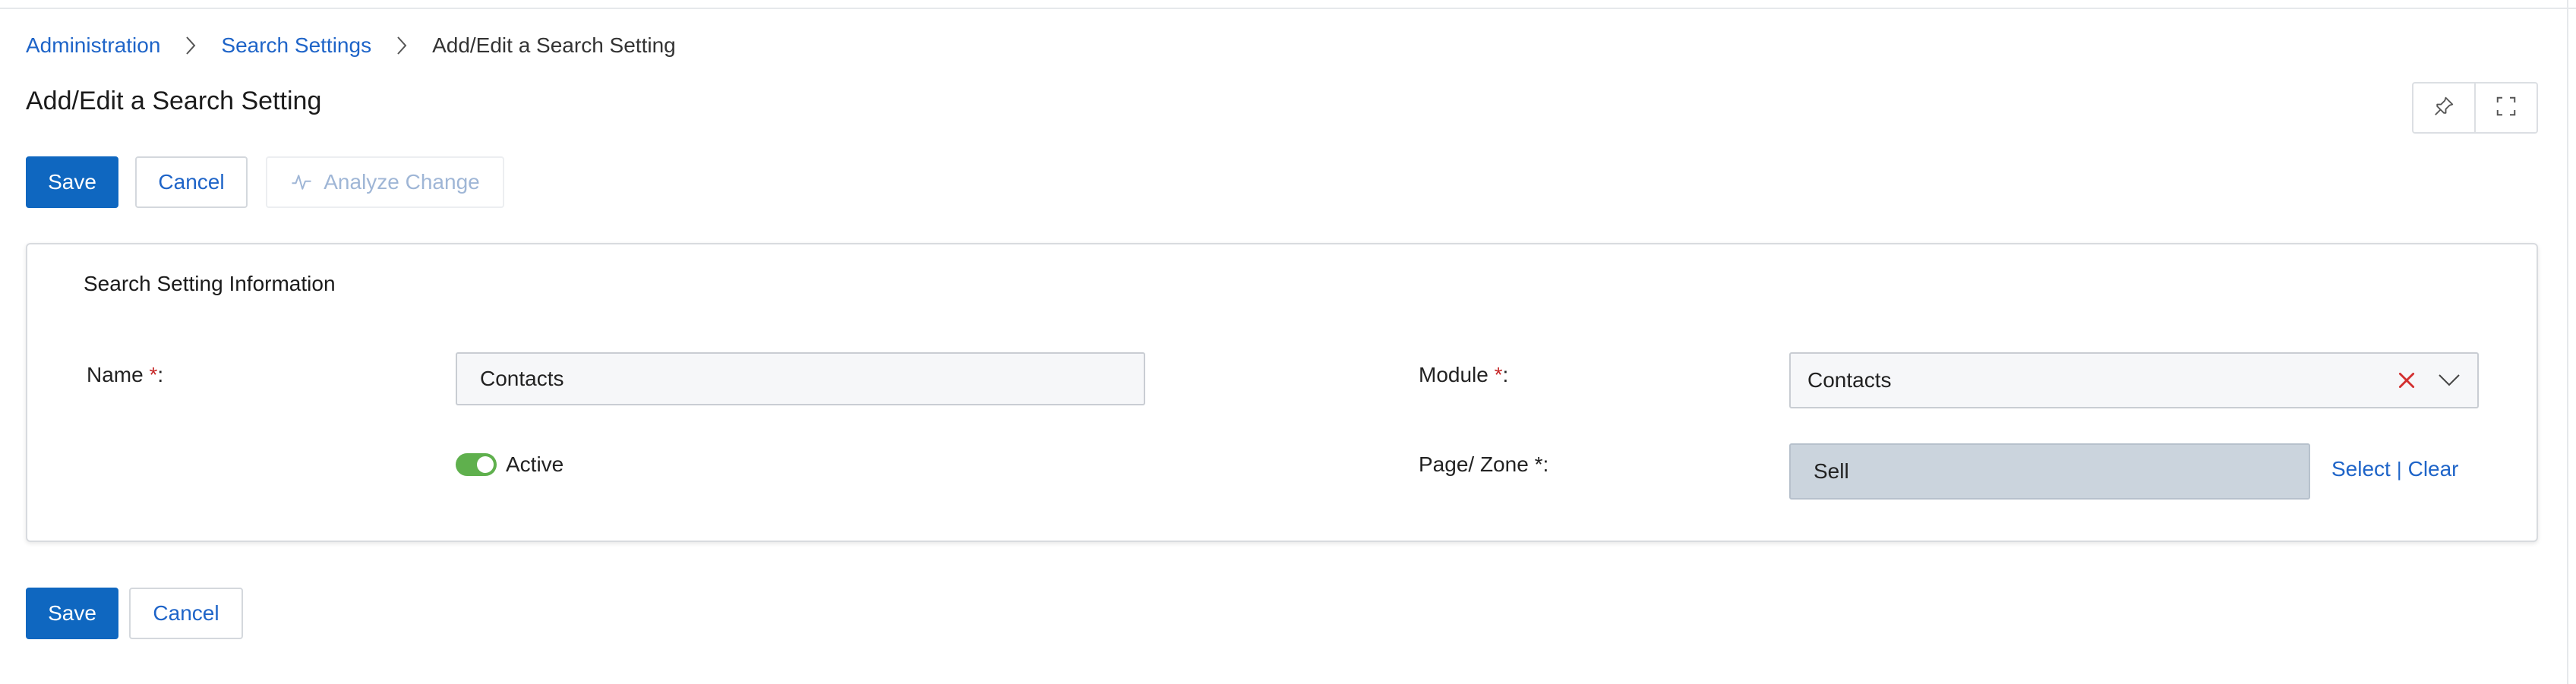 The height and width of the screenshot is (684, 2576). What do you see at coordinates (2433, 469) in the screenshot?
I see `clear-link: Clear` at bounding box center [2433, 469].